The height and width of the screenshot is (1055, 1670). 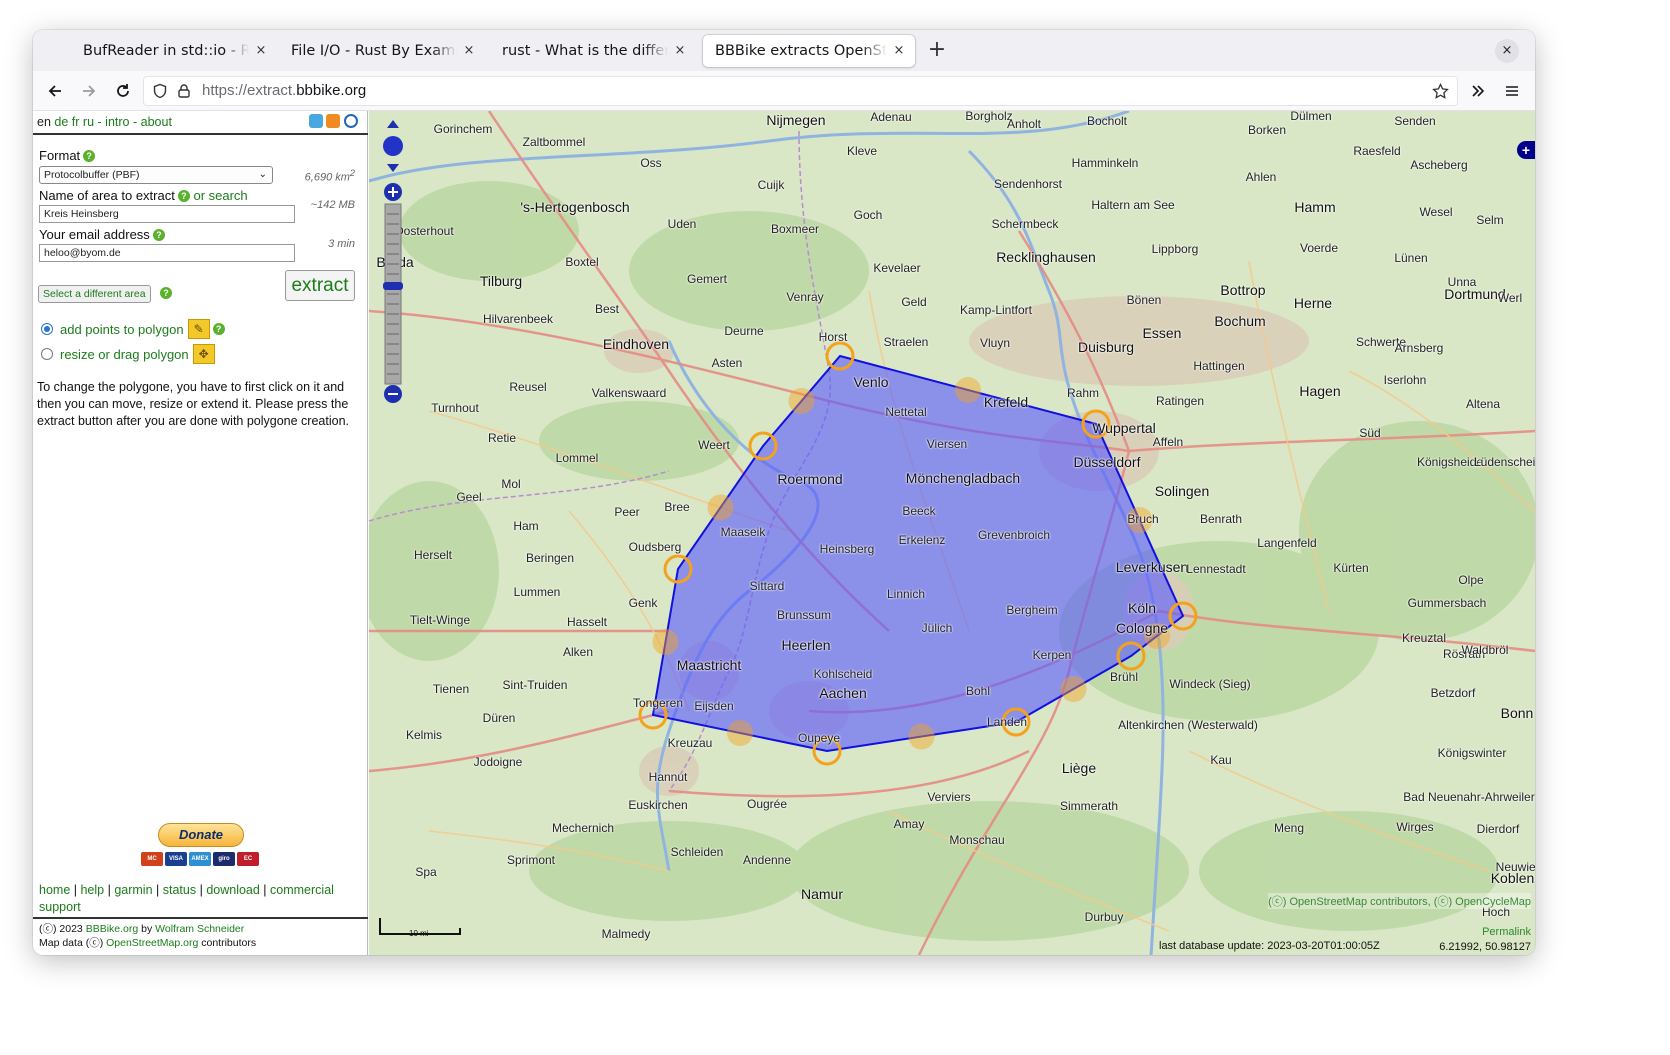 I want to click on select-different-area-button: Select a different area, so click(x=94, y=294).